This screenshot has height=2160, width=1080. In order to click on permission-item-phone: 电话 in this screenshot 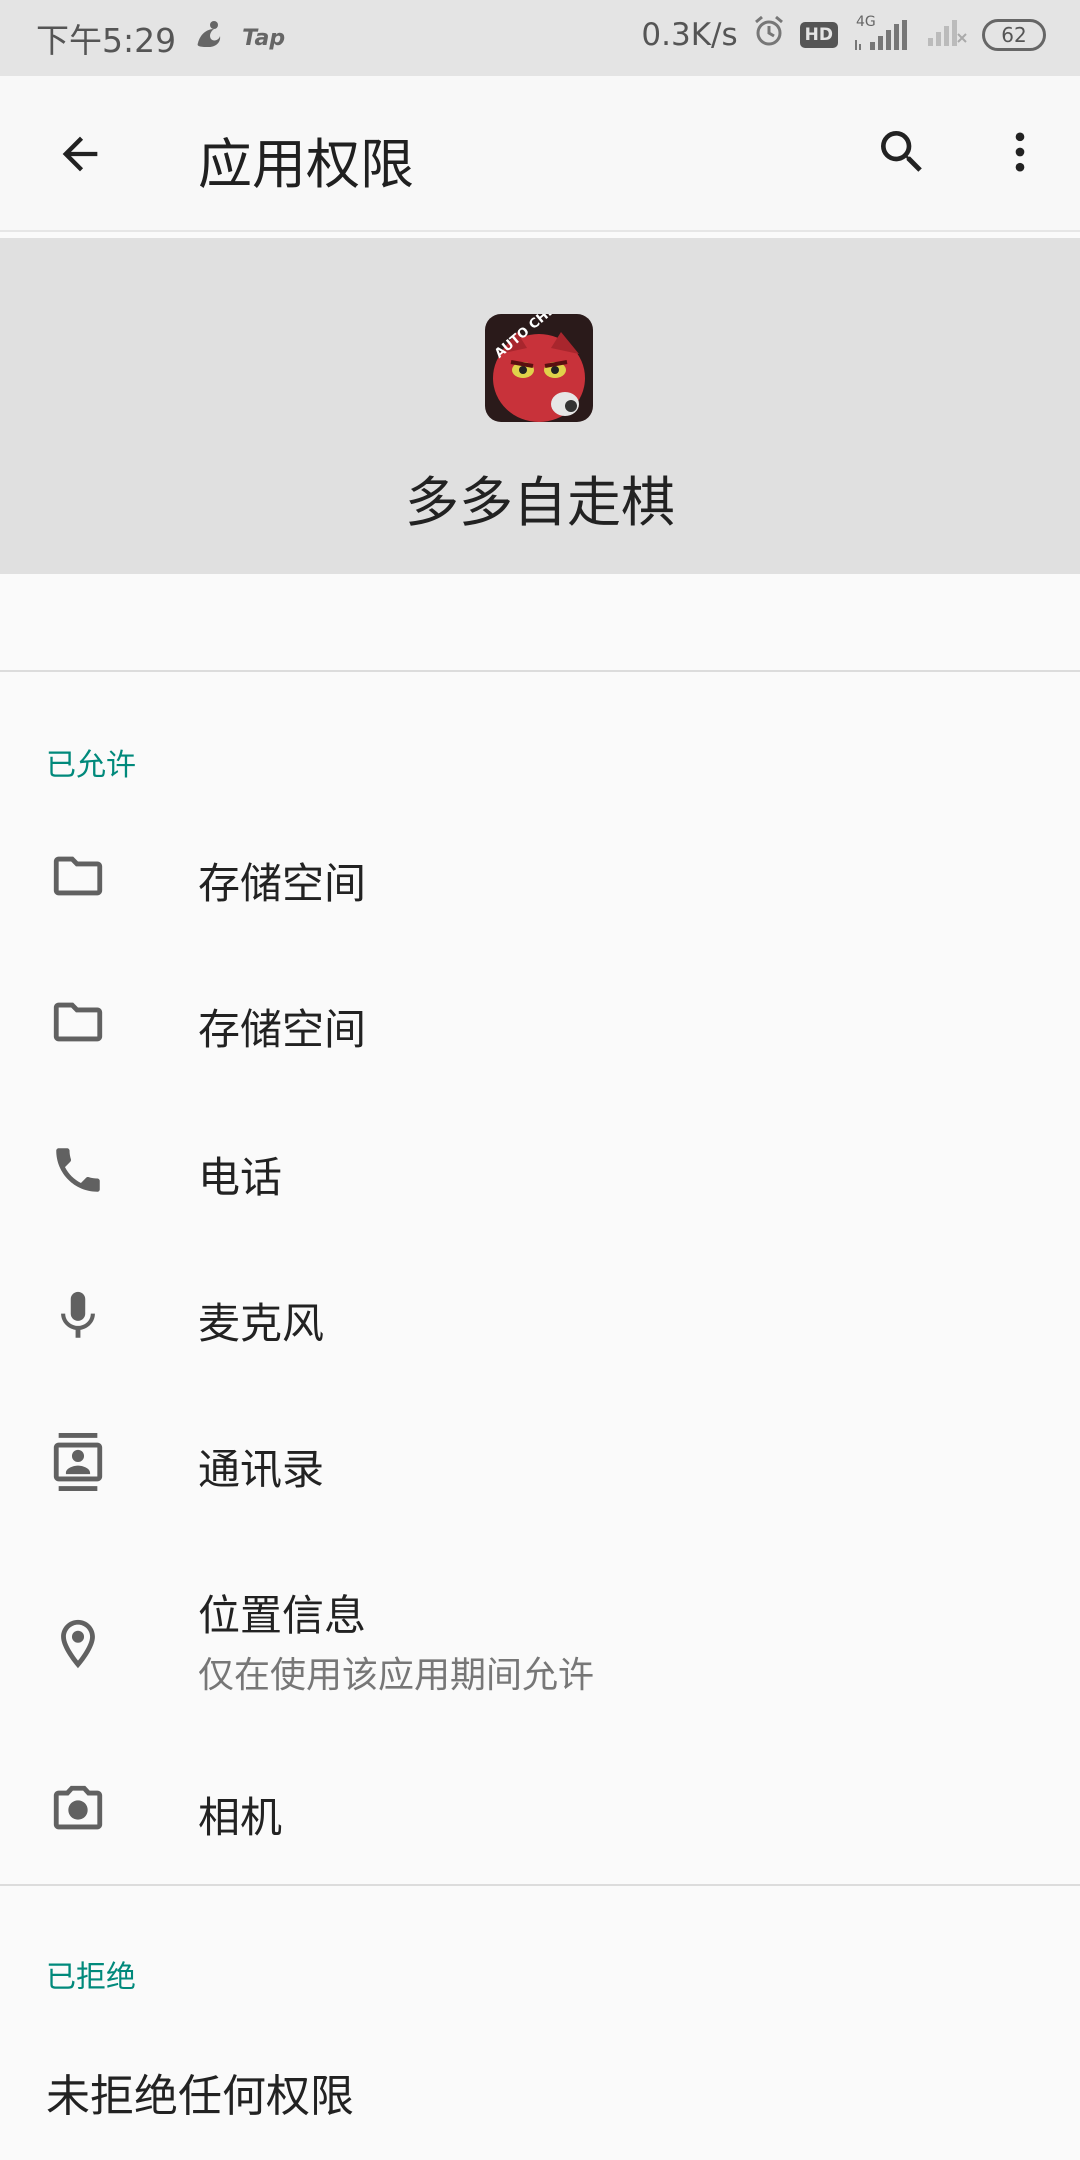, I will do `click(540, 1170)`.